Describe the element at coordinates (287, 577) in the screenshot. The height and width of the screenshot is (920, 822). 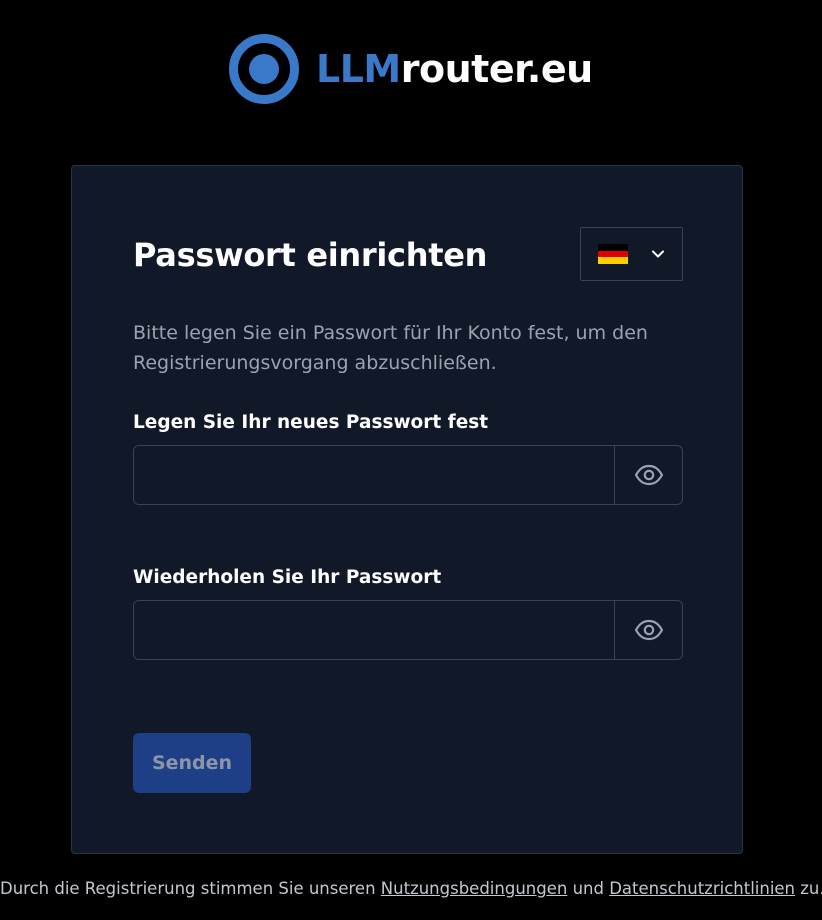
I see `repeat-password-label: Wiederholen Sie Ihr Passwort` at that location.